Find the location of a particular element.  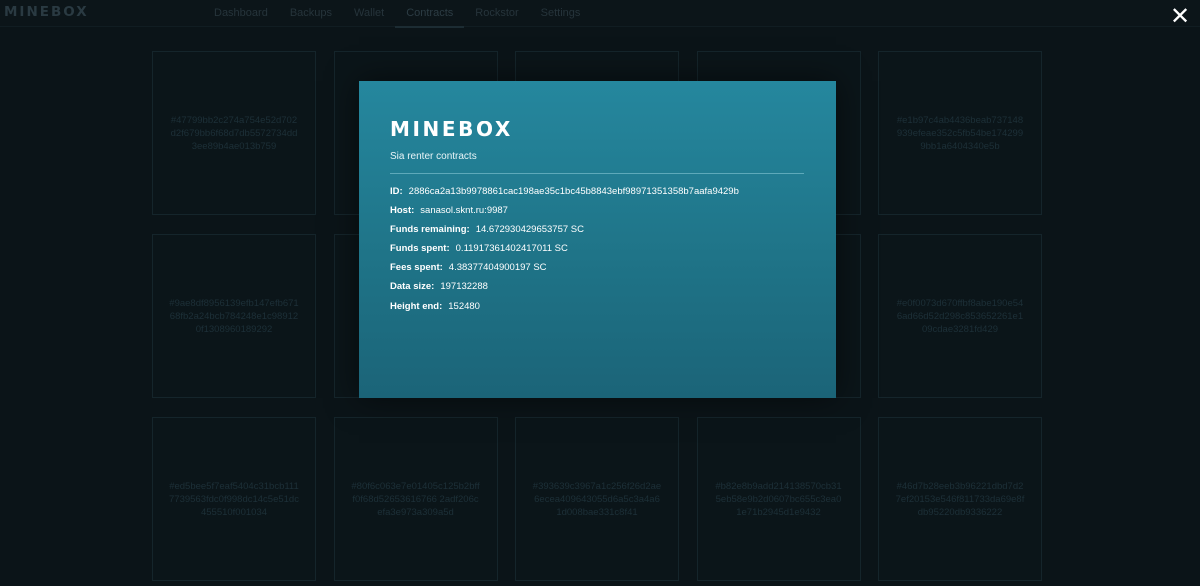

nav-settings: Settings is located at coordinates (561, 13).